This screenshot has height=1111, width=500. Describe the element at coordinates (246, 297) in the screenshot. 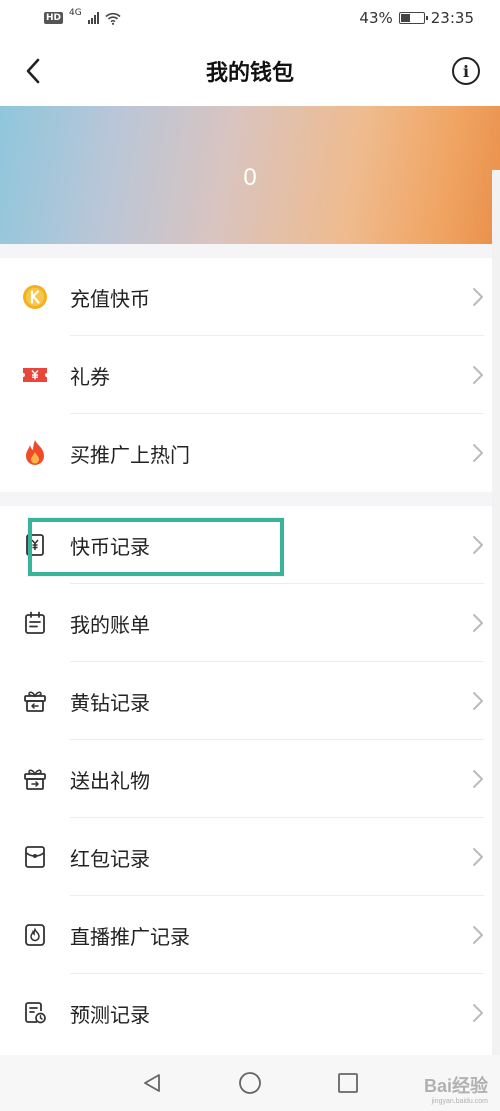

I see `menu-item-recharge-coins: 充值快币` at that location.